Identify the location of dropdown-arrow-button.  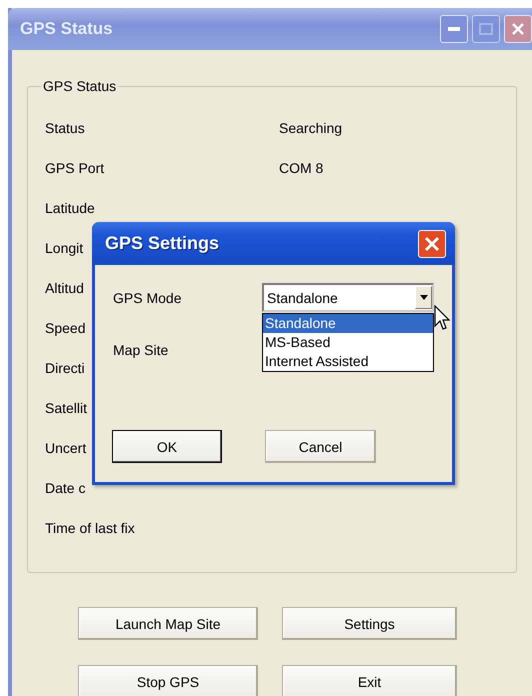
(423, 297).